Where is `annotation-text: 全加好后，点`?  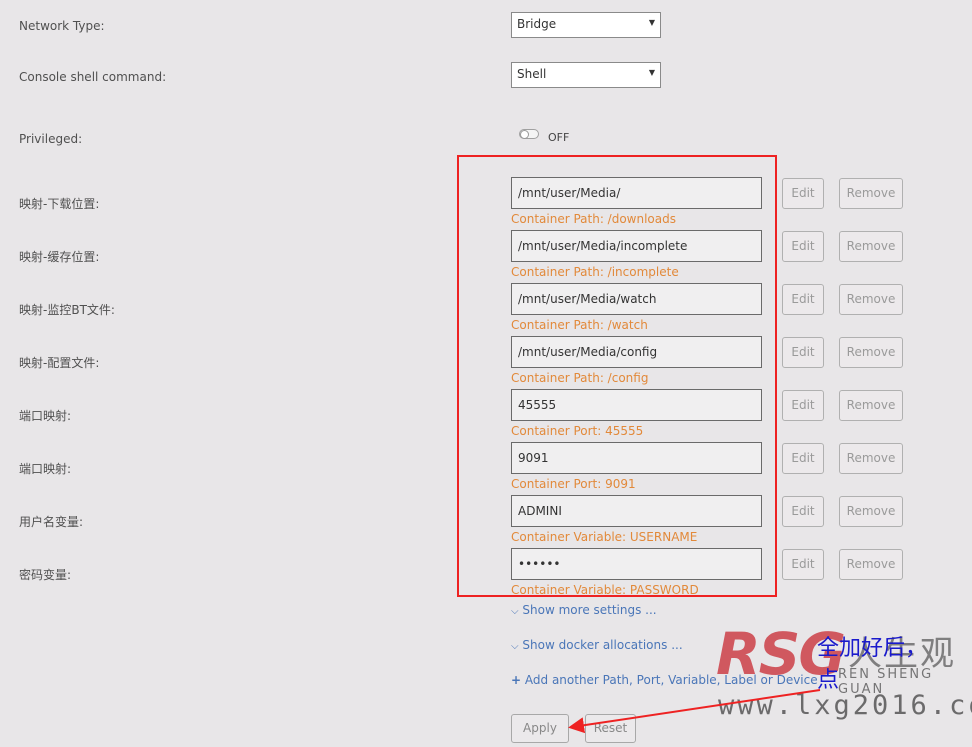
annotation-text: 全加好后，点 is located at coordinates (872, 664).